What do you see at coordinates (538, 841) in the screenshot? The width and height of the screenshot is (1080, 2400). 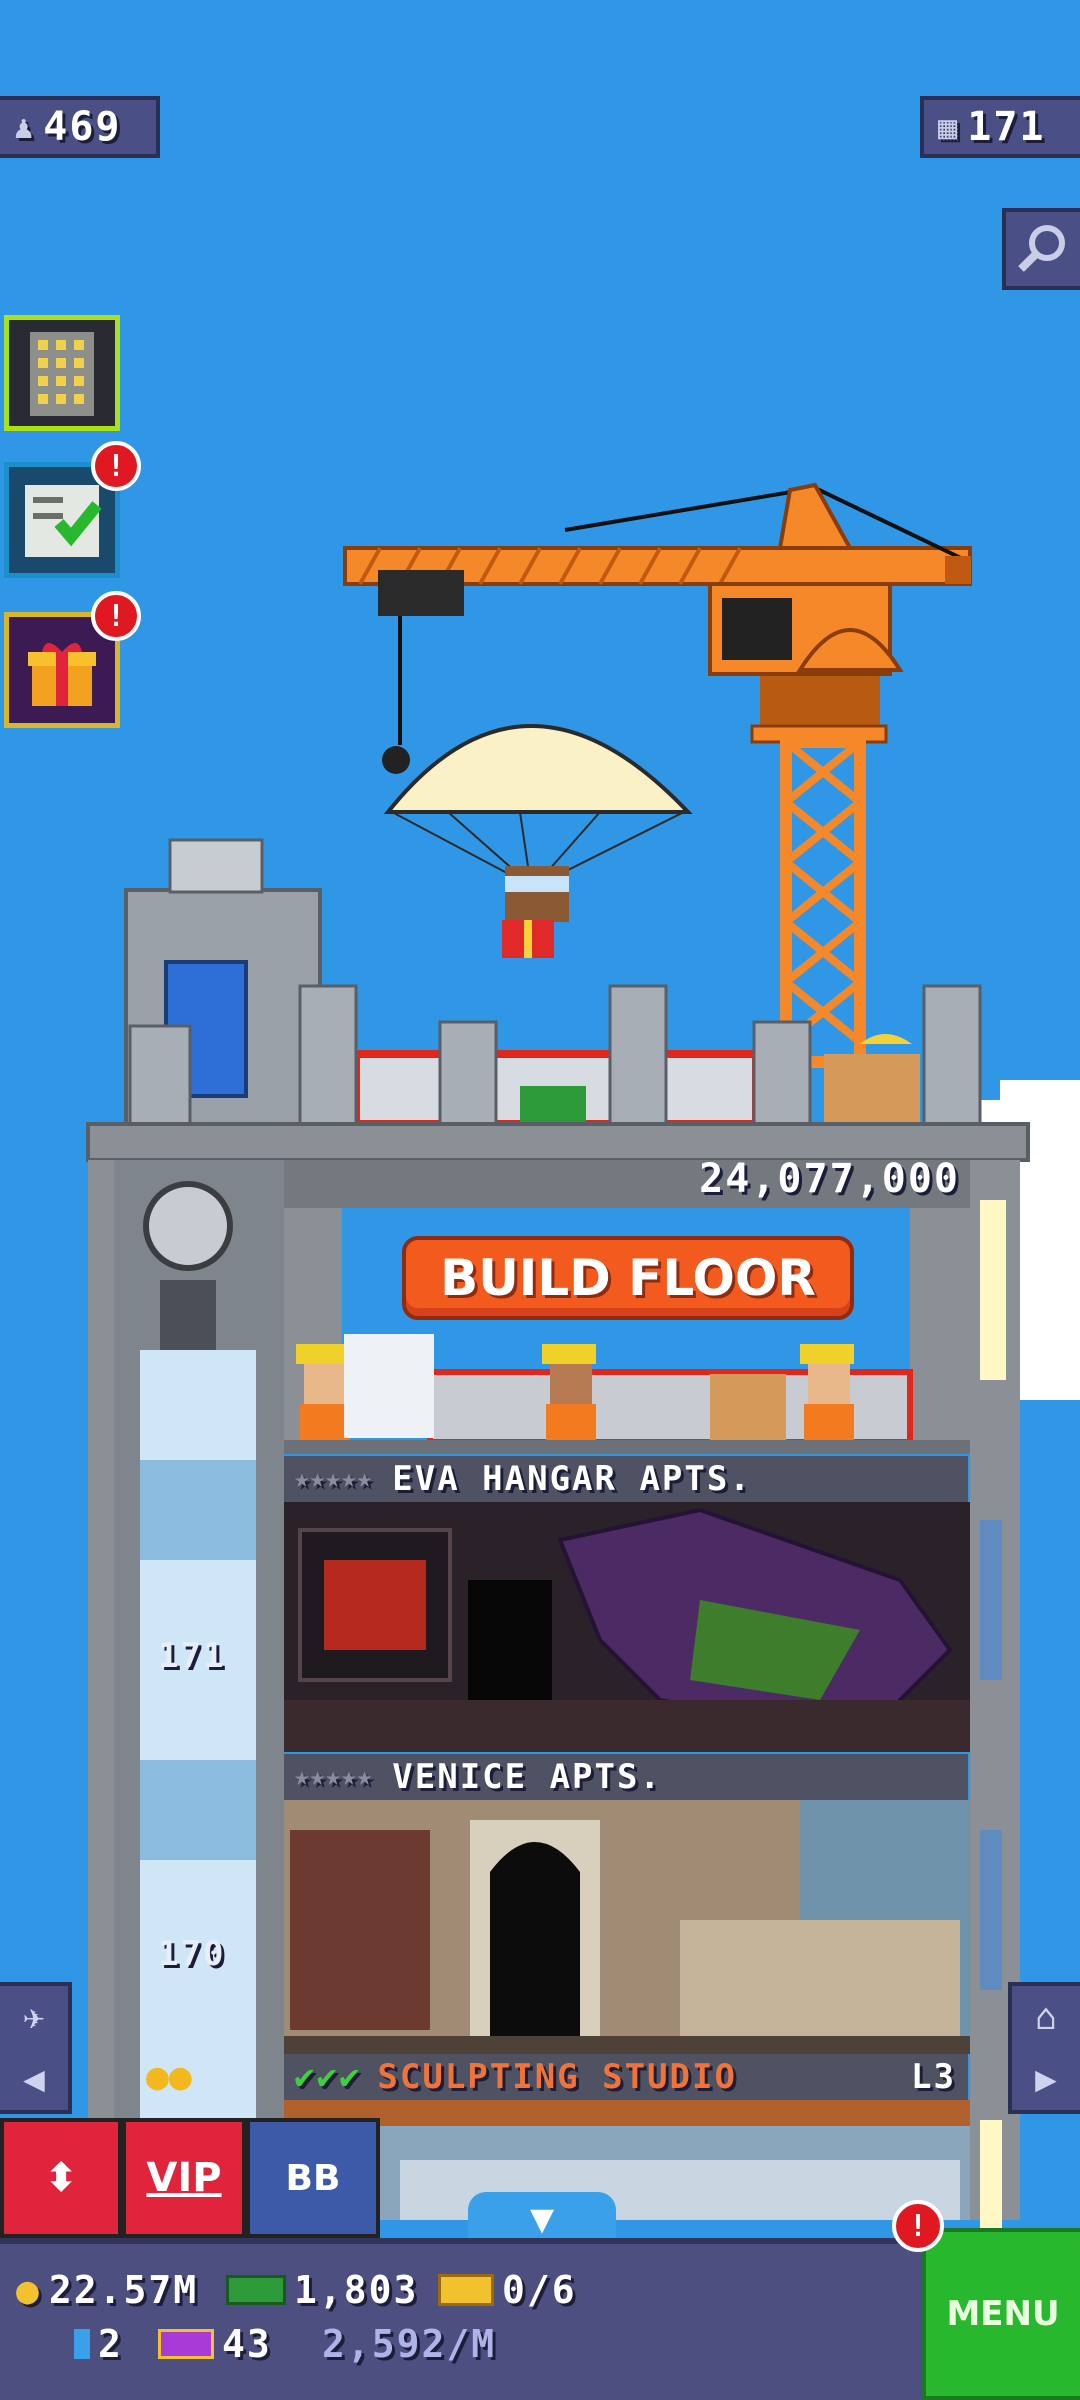 I see `parachute-gift` at bounding box center [538, 841].